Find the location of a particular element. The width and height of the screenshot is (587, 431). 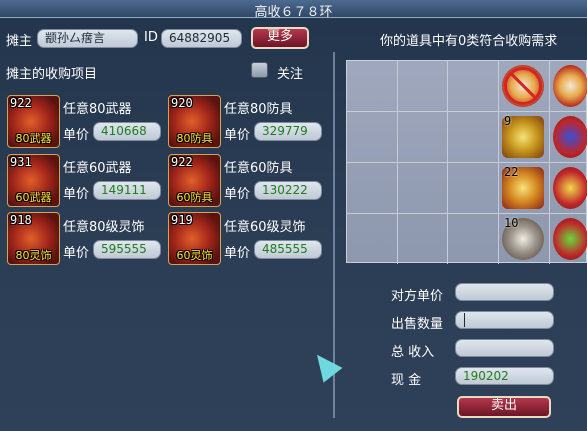

medicine-icon is located at coordinates (523, 86).